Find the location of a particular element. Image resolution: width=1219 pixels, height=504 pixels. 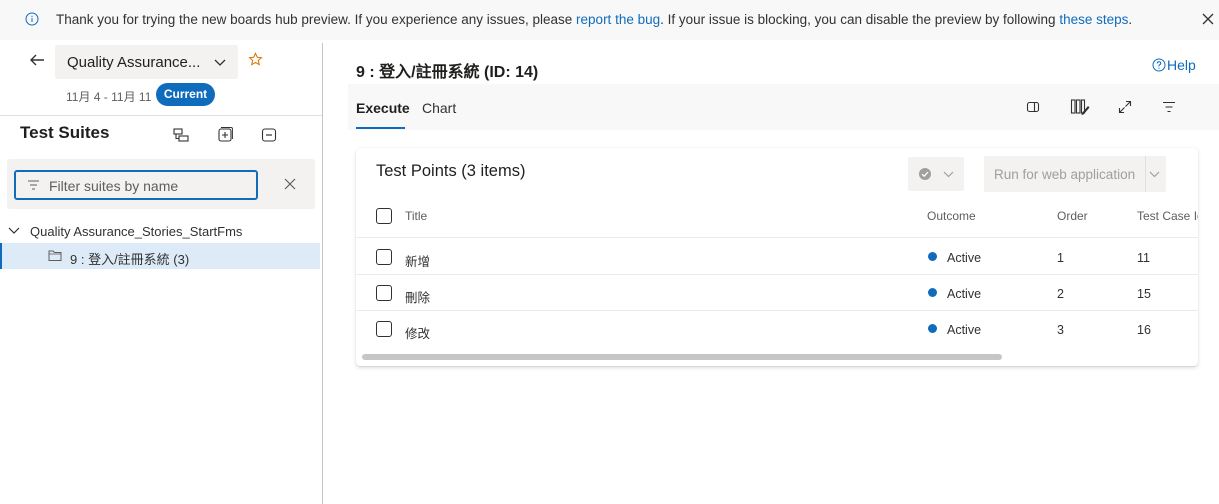

column-header-title: Title is located at coordinates (416, 216).